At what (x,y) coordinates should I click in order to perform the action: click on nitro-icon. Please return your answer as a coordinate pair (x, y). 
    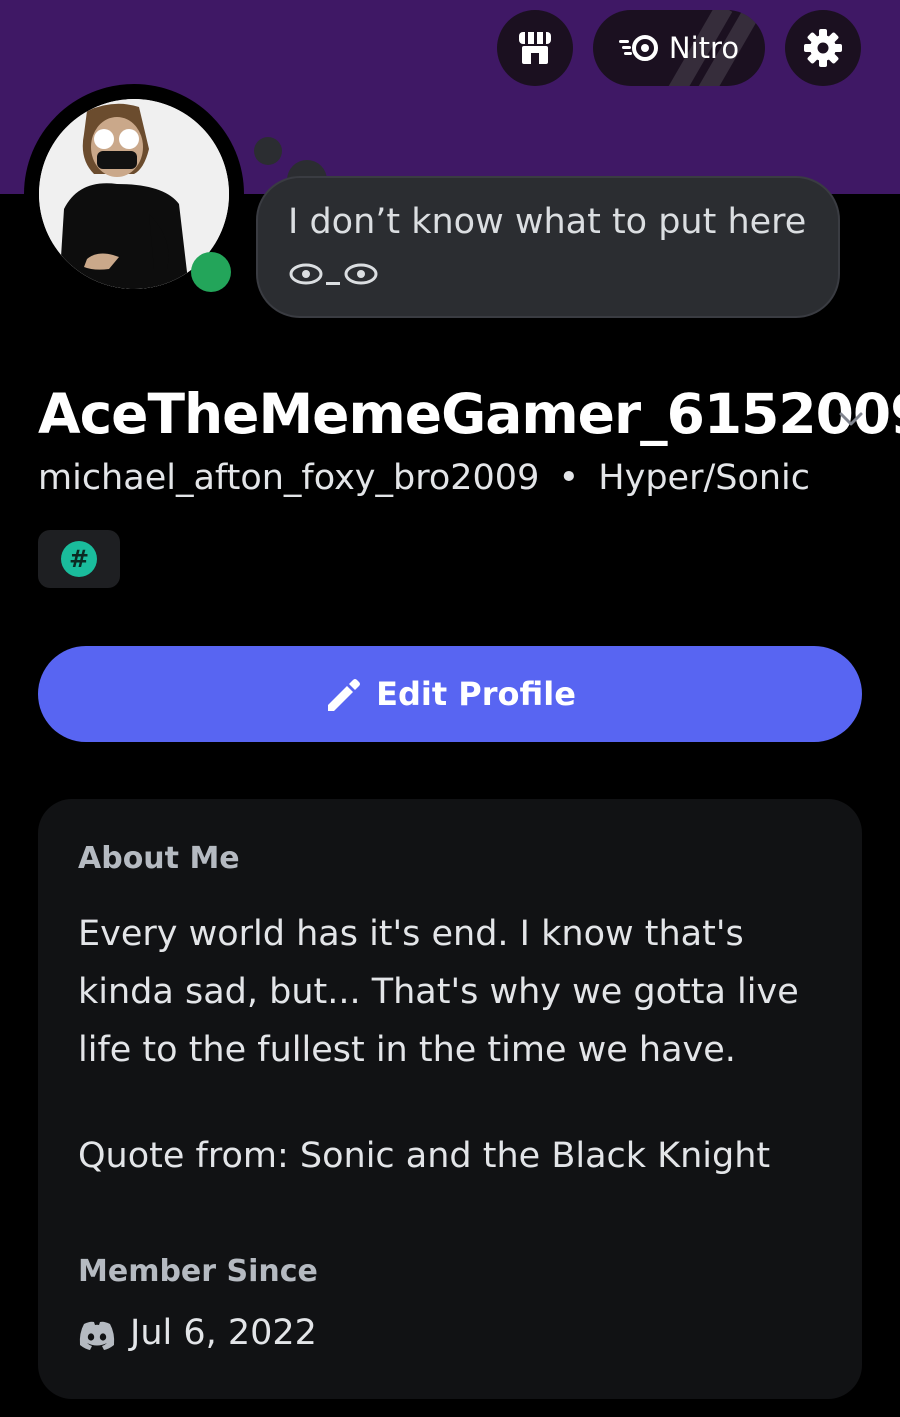
    Looking at the image, I should click on (638, 48).